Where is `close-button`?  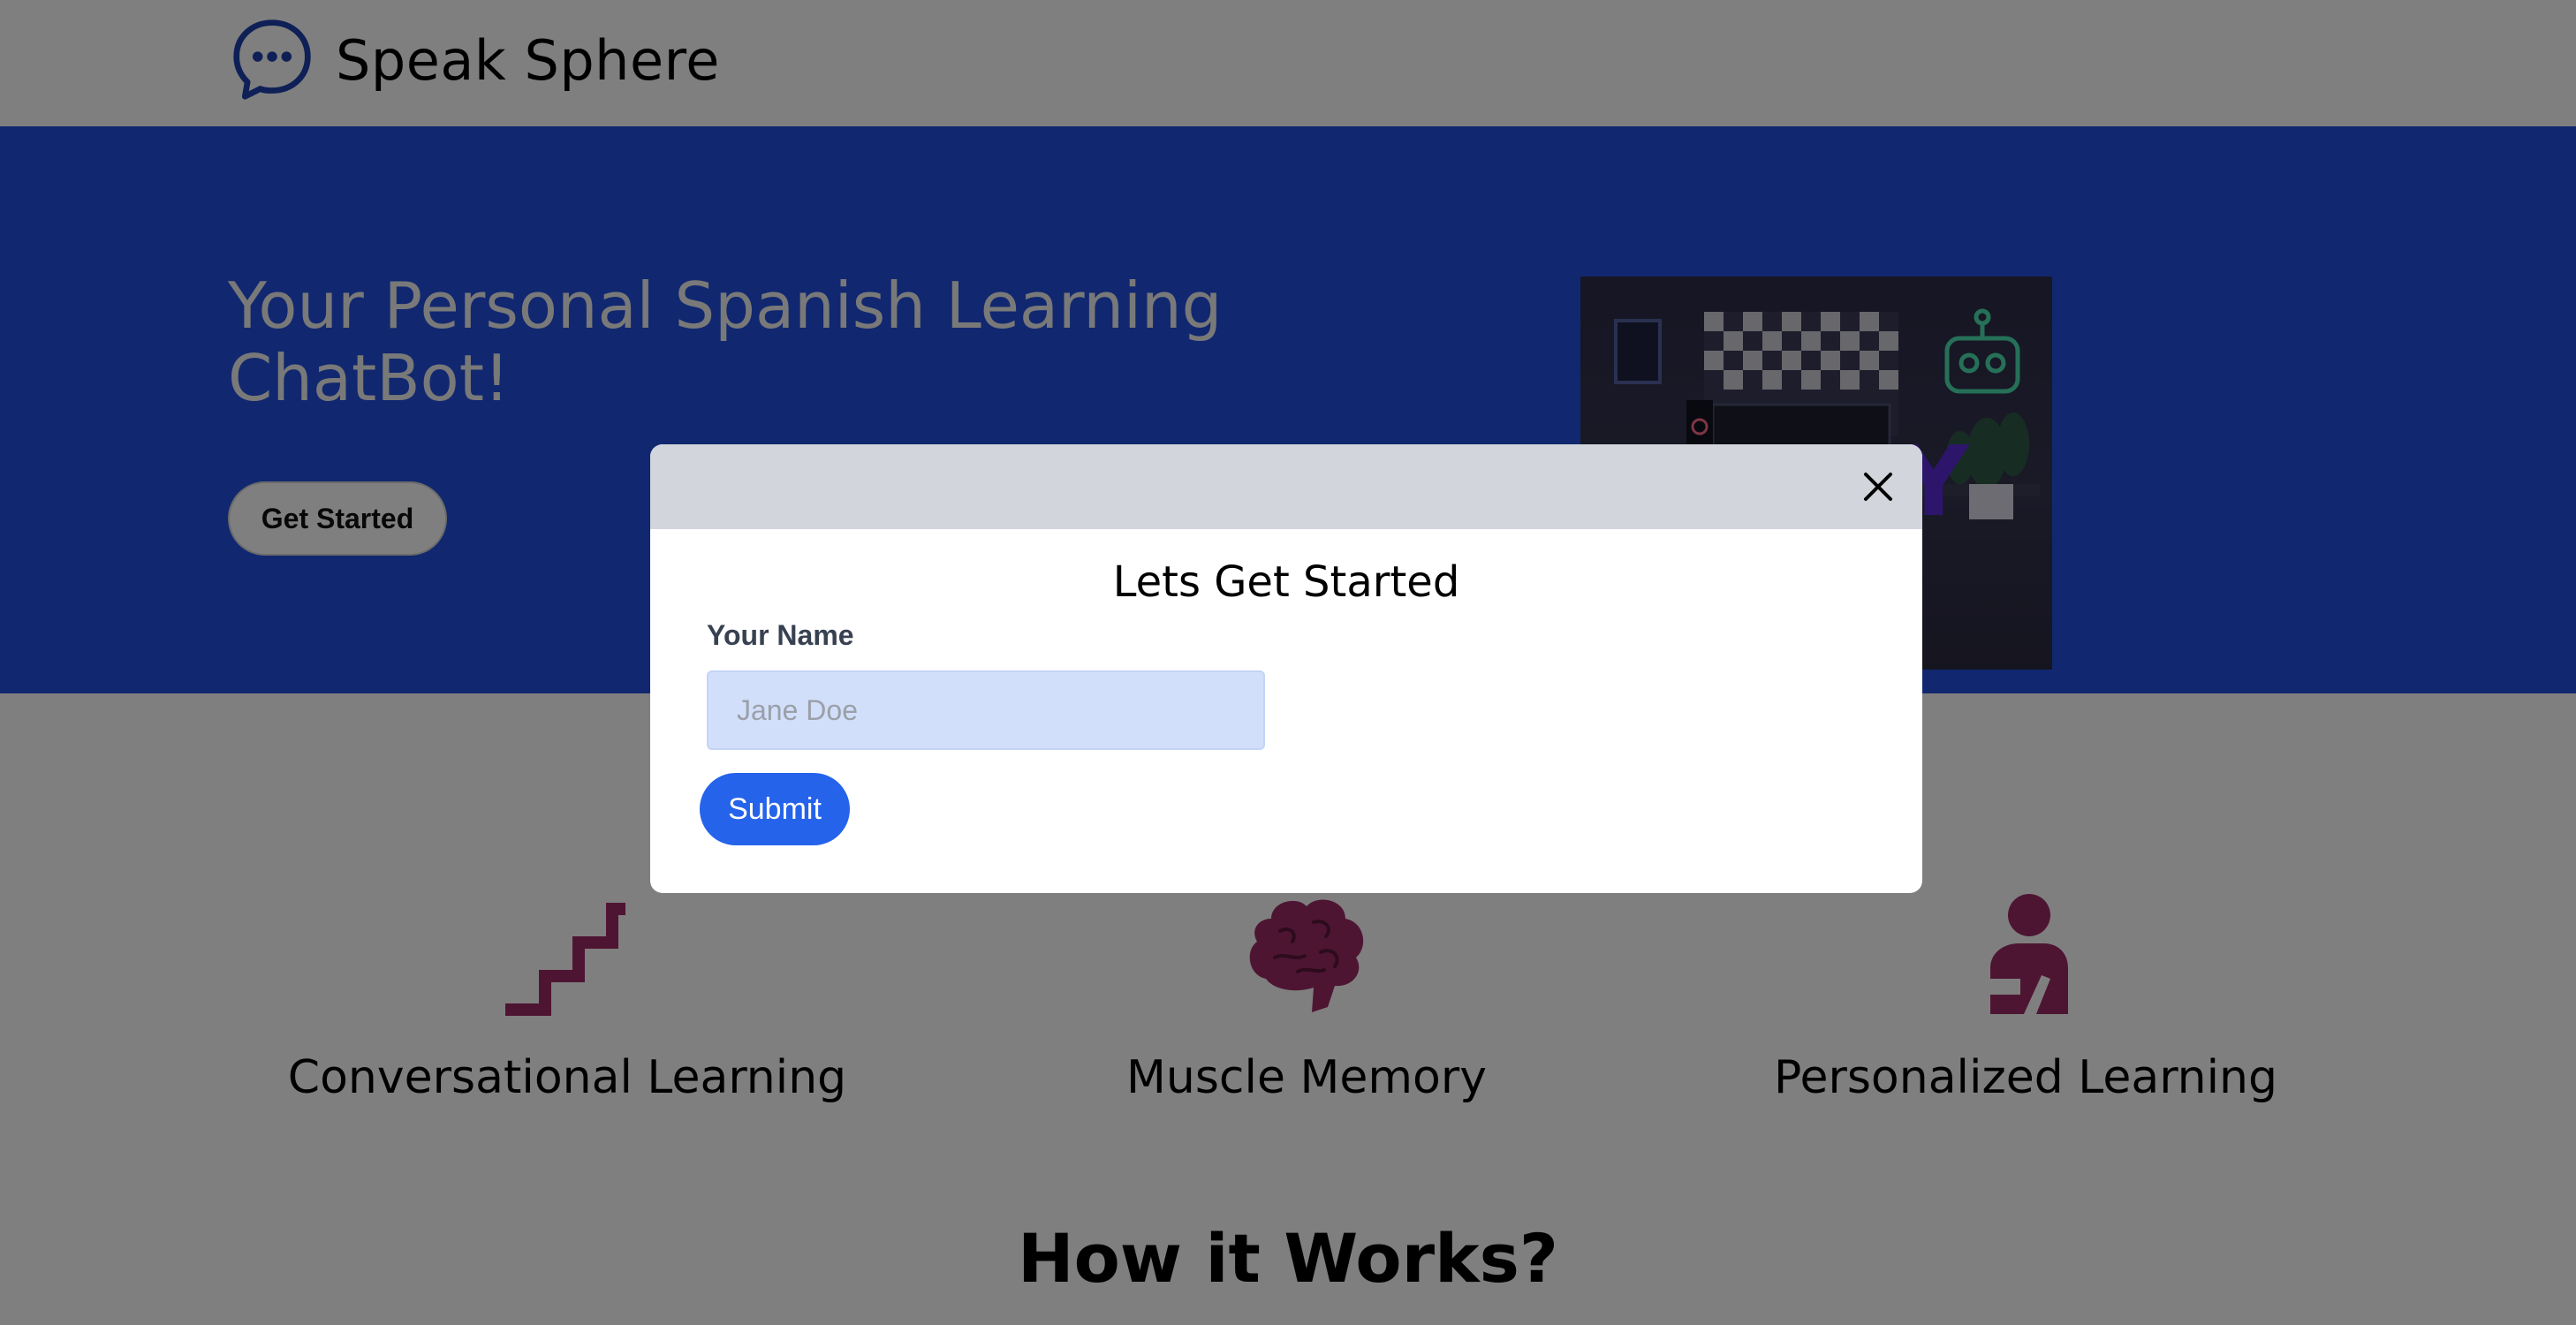
close-button is located at coordinates (1878, 487).